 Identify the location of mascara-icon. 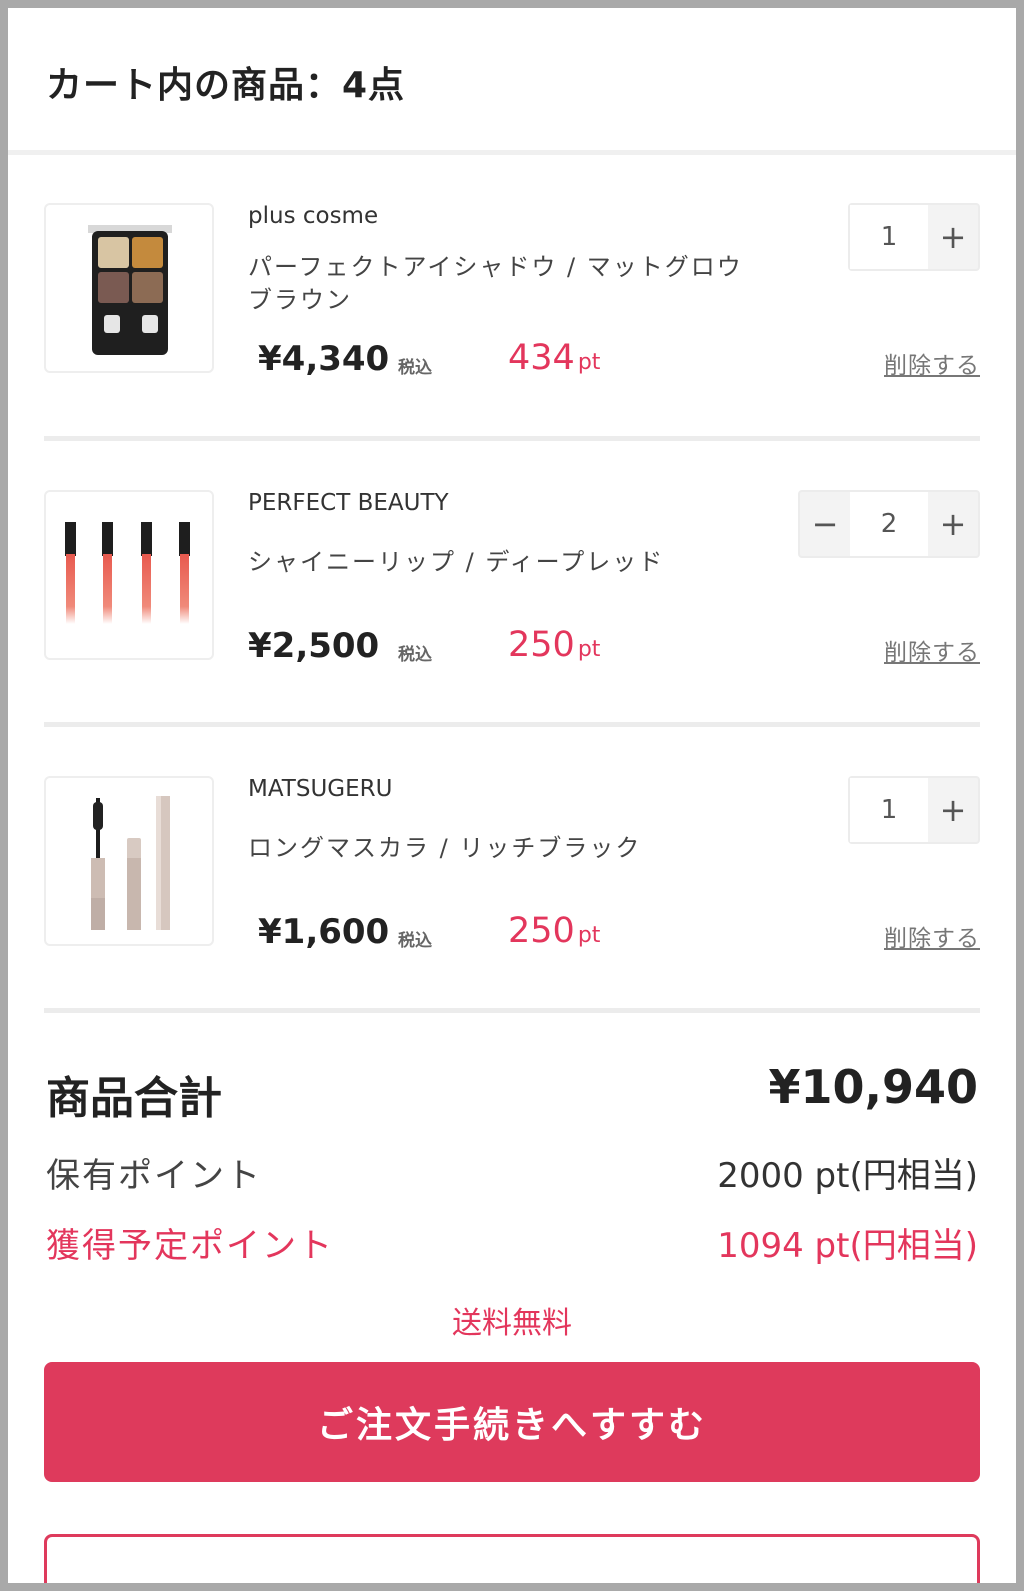
(130, 863).